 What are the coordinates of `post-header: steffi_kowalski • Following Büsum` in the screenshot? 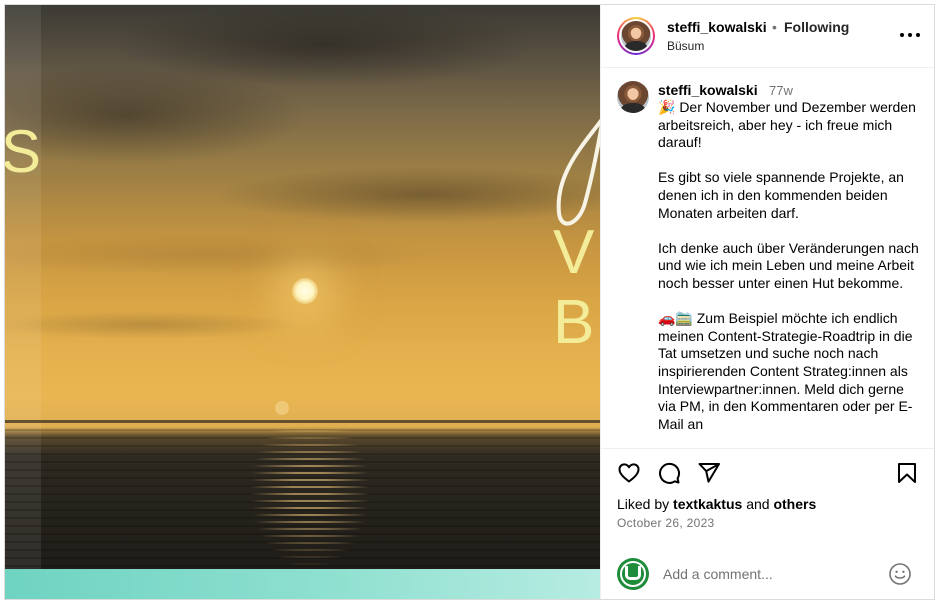 It's located at (767, 36).